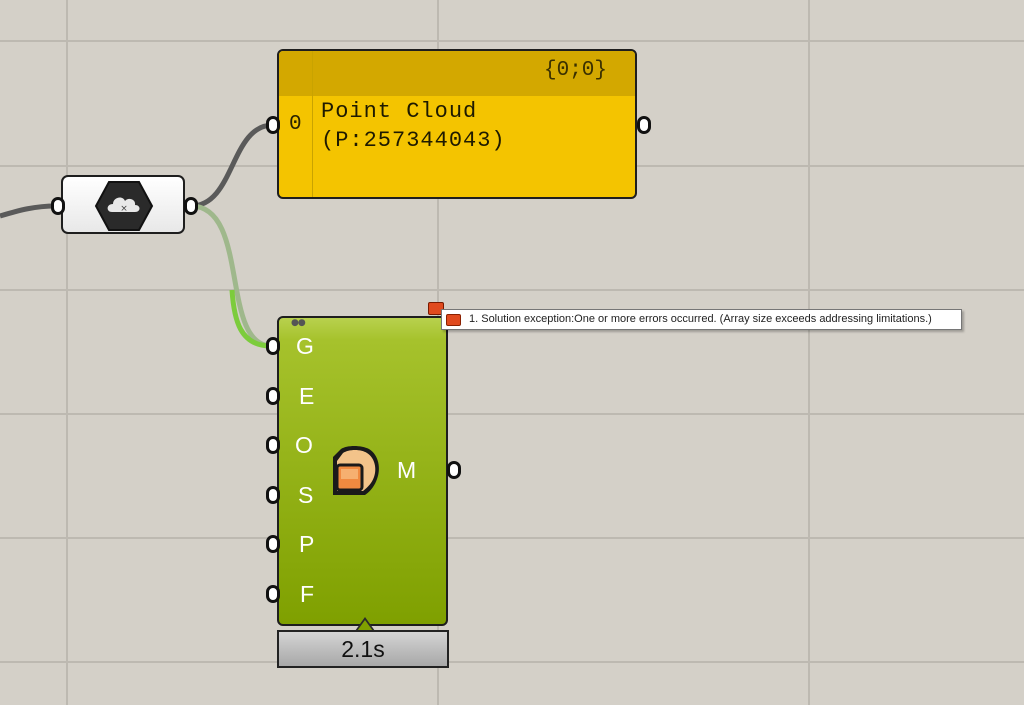 The height and width of the screenshot is (705, 1024). What do you see at coordinates (307, 544) in the screenshot?
I see `input-label-p: P` at bounding box center [307, 544].